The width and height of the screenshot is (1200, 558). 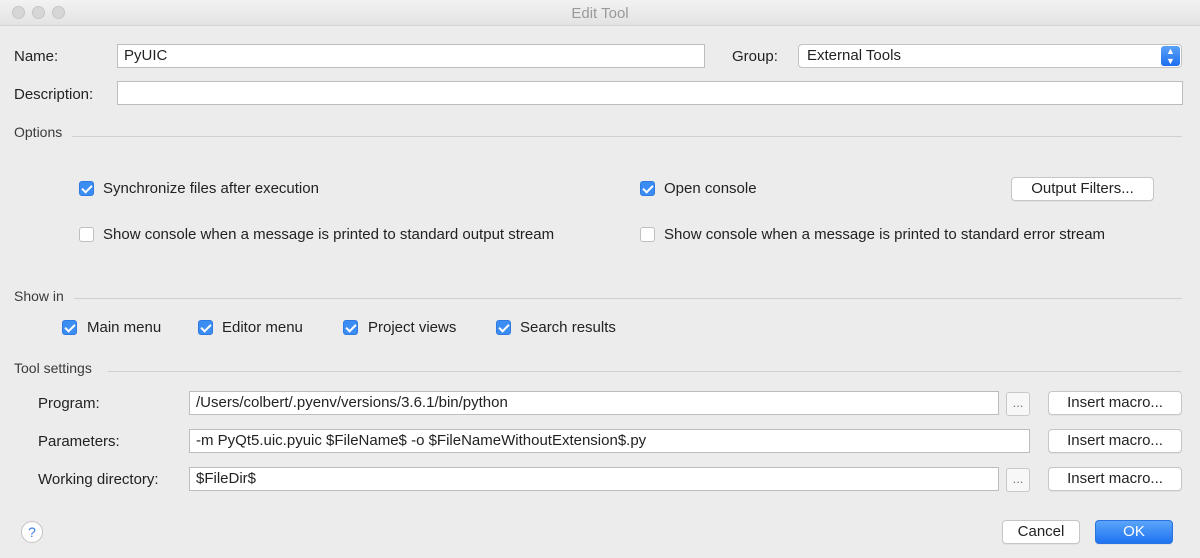 What do you see at coordinates (645, 371) in the screenshot?
I see `tool-settings-divider` at bounding box center [645, 371].